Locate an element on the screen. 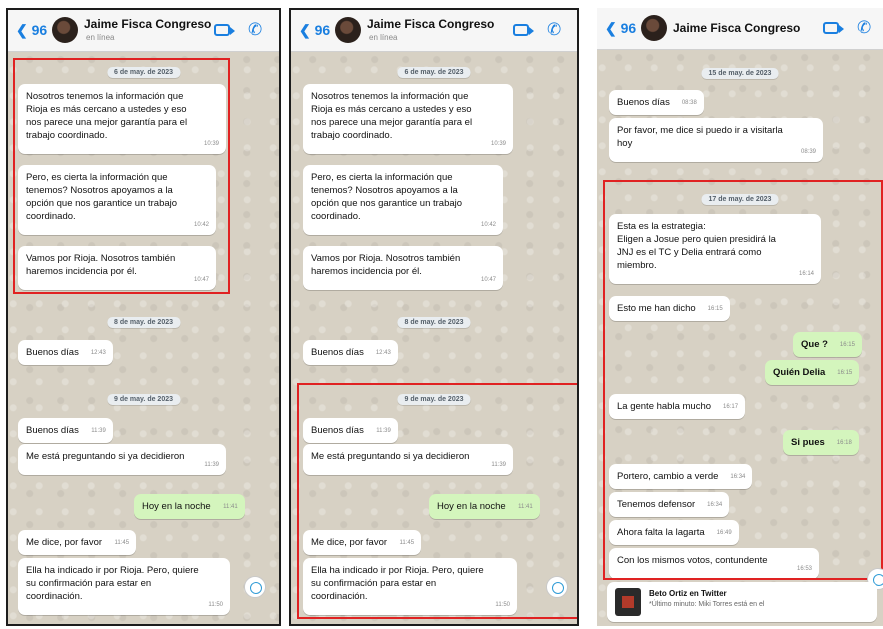 Image resolution: width=883 pixels, height=629 pixels. chat-header: ❮ 96 Jaime Fisca Congreso ✆ is located at coordinates (740, 29).